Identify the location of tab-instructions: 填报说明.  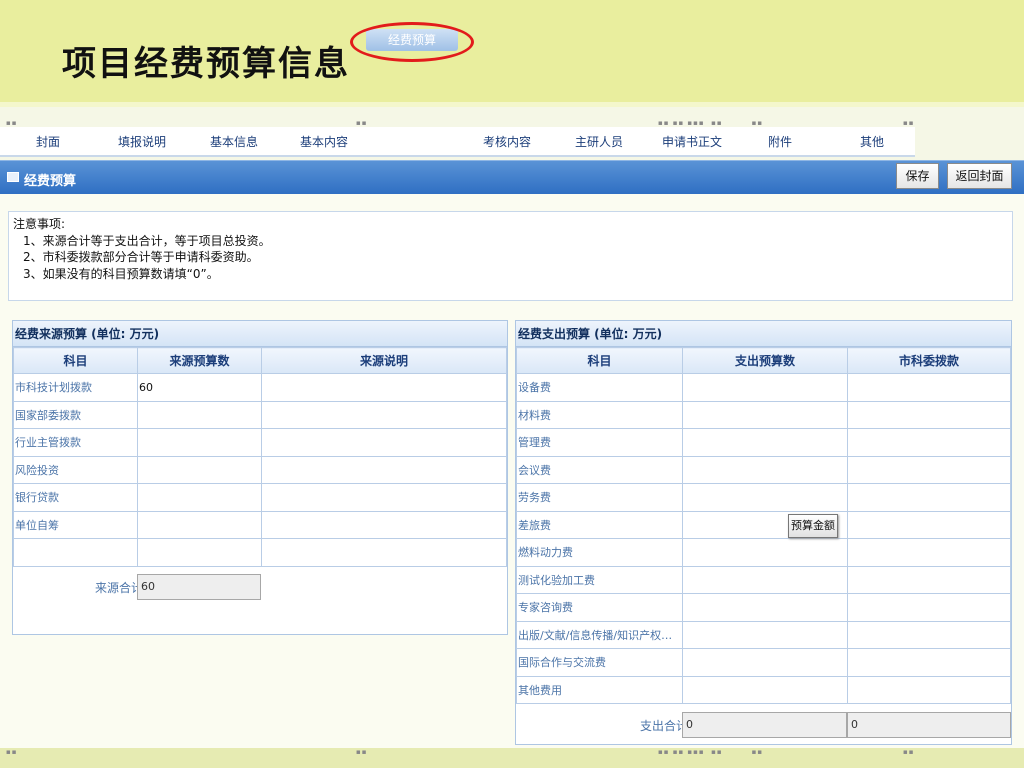
(142, 141).